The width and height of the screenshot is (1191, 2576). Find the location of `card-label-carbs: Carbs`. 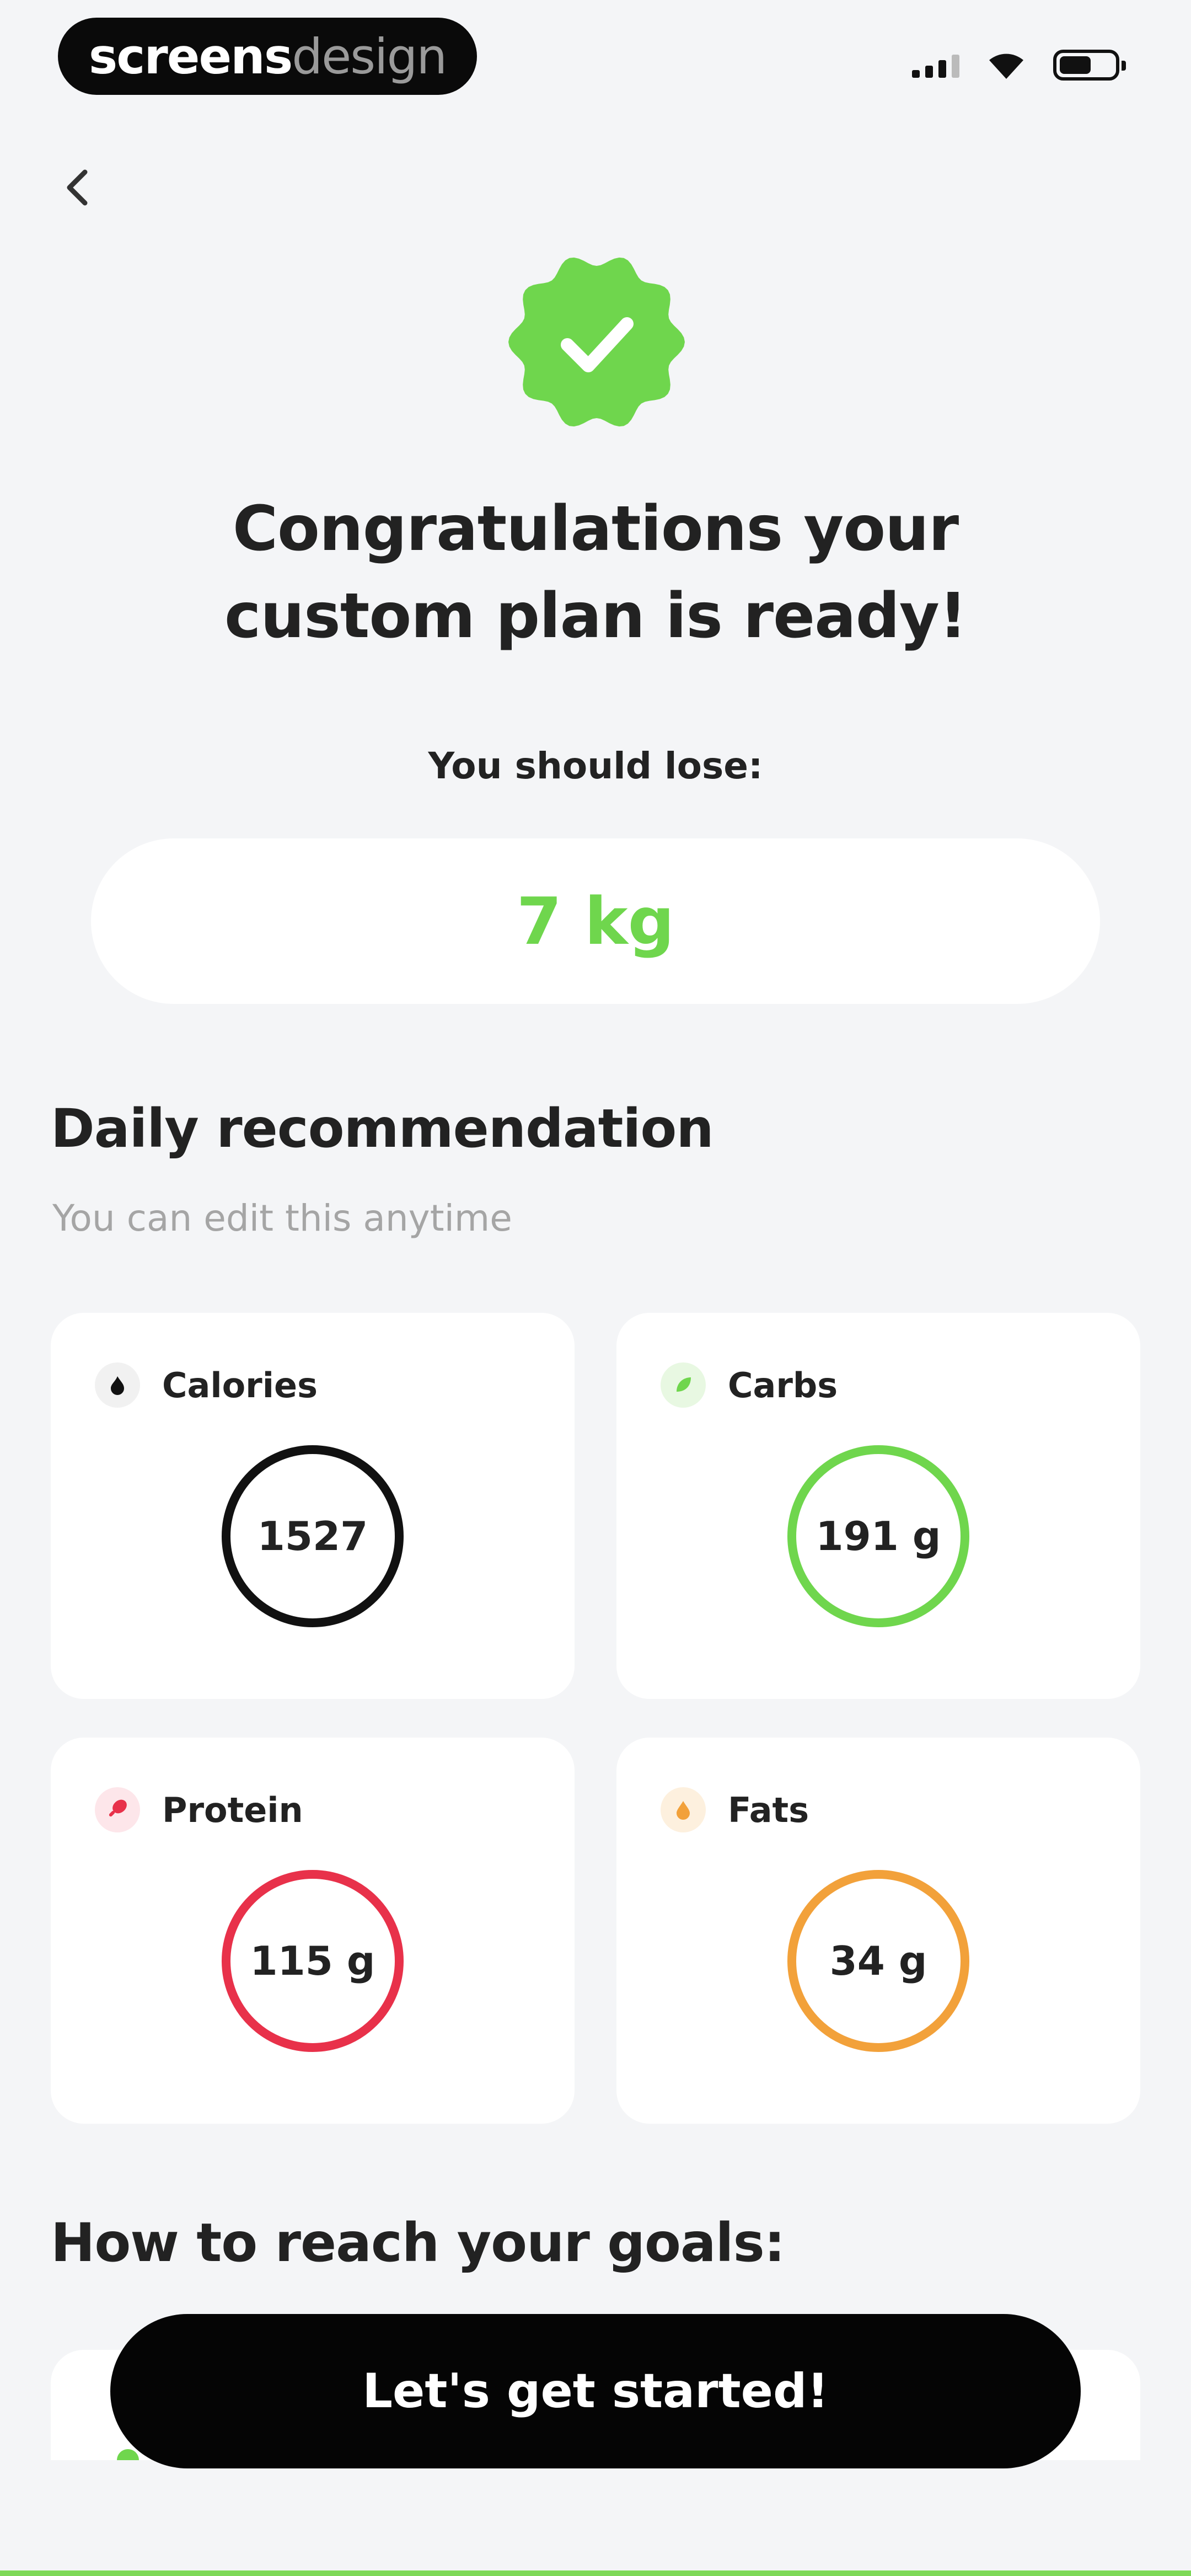

card-label-carbs: Carbs is located at coordinates (783, 1385).